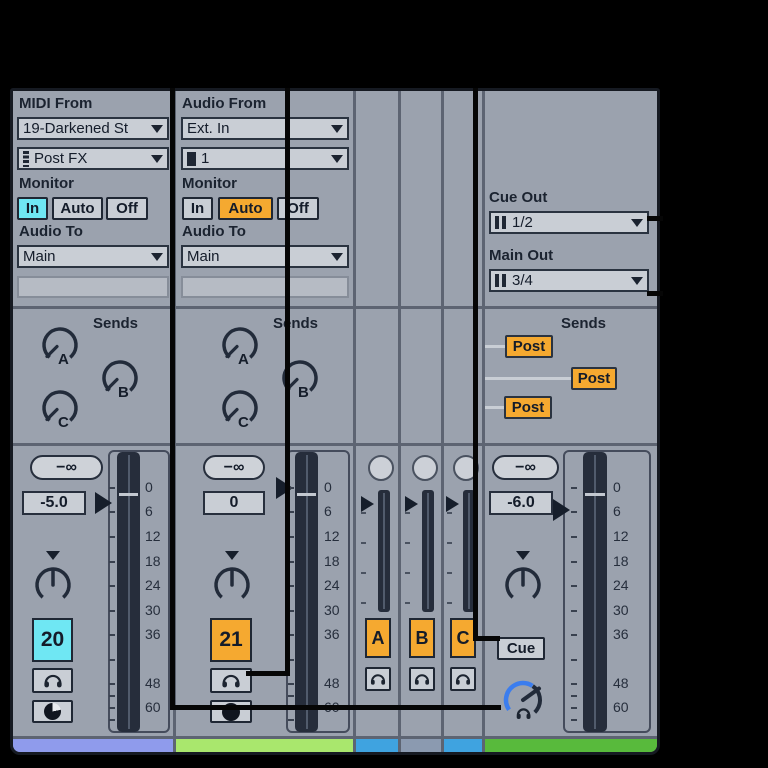 This screenshot has height=768, width=768. Describe the element at coordinates (522, 280) in the screenshot. I see `main-out-value: 3/4` at that location.